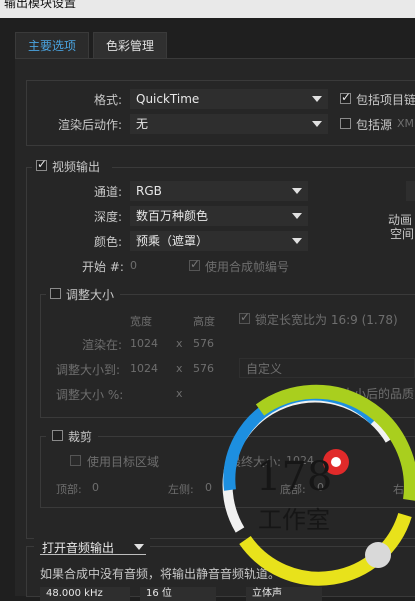 Image resolution: width=415 pixels, height=601 pixels. I want to click on use-comp-frame-label: 使用合成帧编号, so click(247, 267).